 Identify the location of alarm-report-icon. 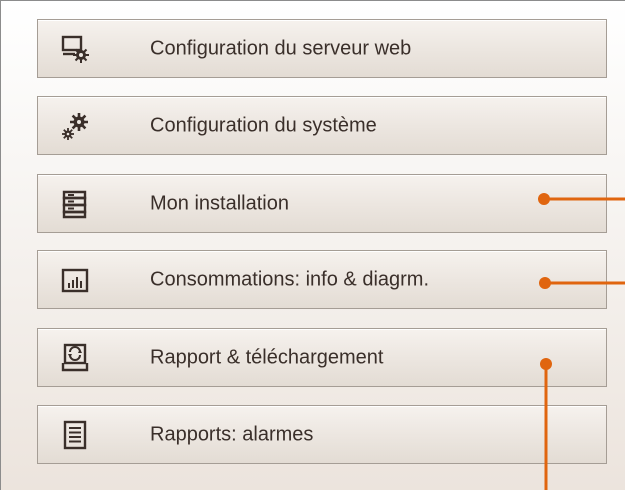
(75, 435).